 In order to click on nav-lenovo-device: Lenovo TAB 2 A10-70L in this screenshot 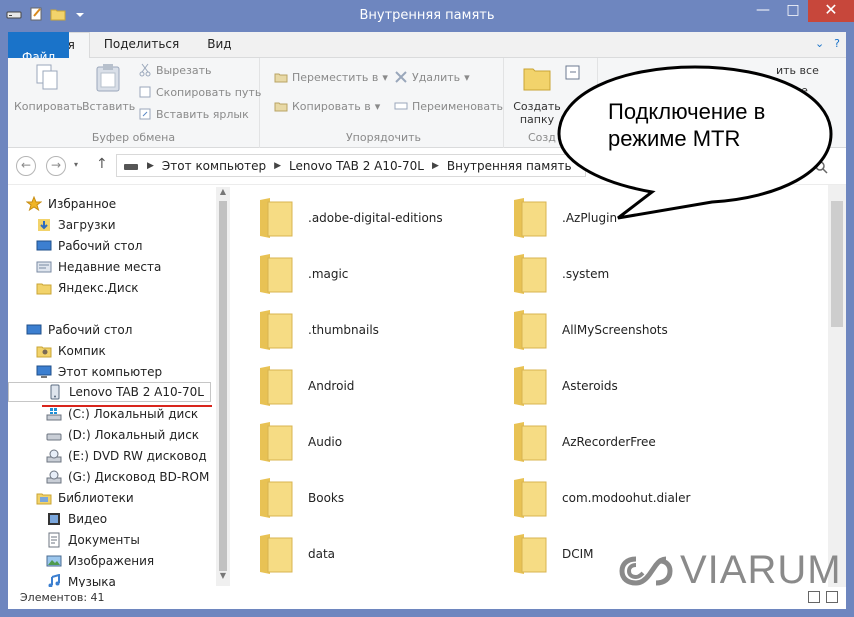, I will do `click(109, 392)`.